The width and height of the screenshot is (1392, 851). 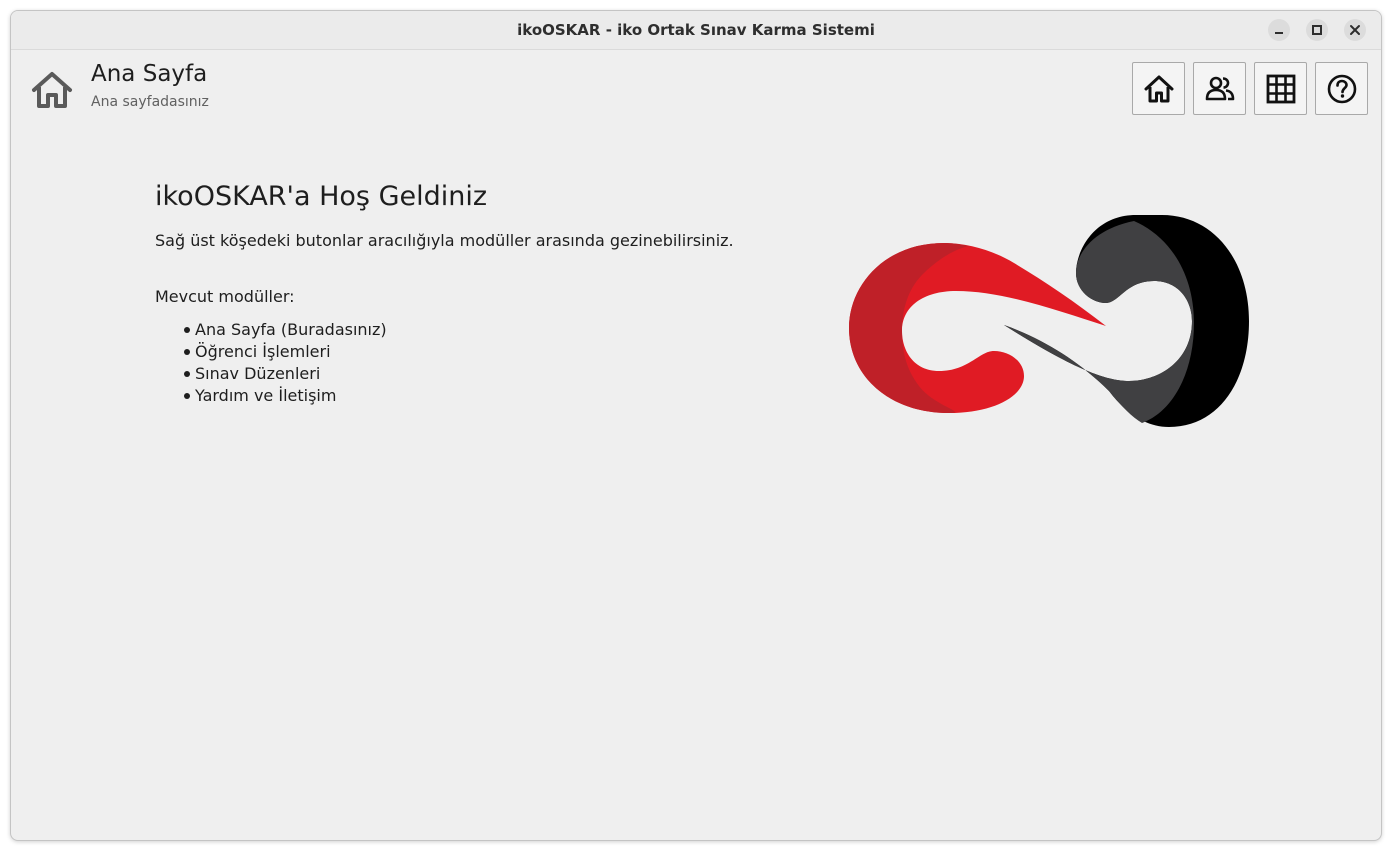 I want to click on nav-students-button, so click(x=1219, y=88).